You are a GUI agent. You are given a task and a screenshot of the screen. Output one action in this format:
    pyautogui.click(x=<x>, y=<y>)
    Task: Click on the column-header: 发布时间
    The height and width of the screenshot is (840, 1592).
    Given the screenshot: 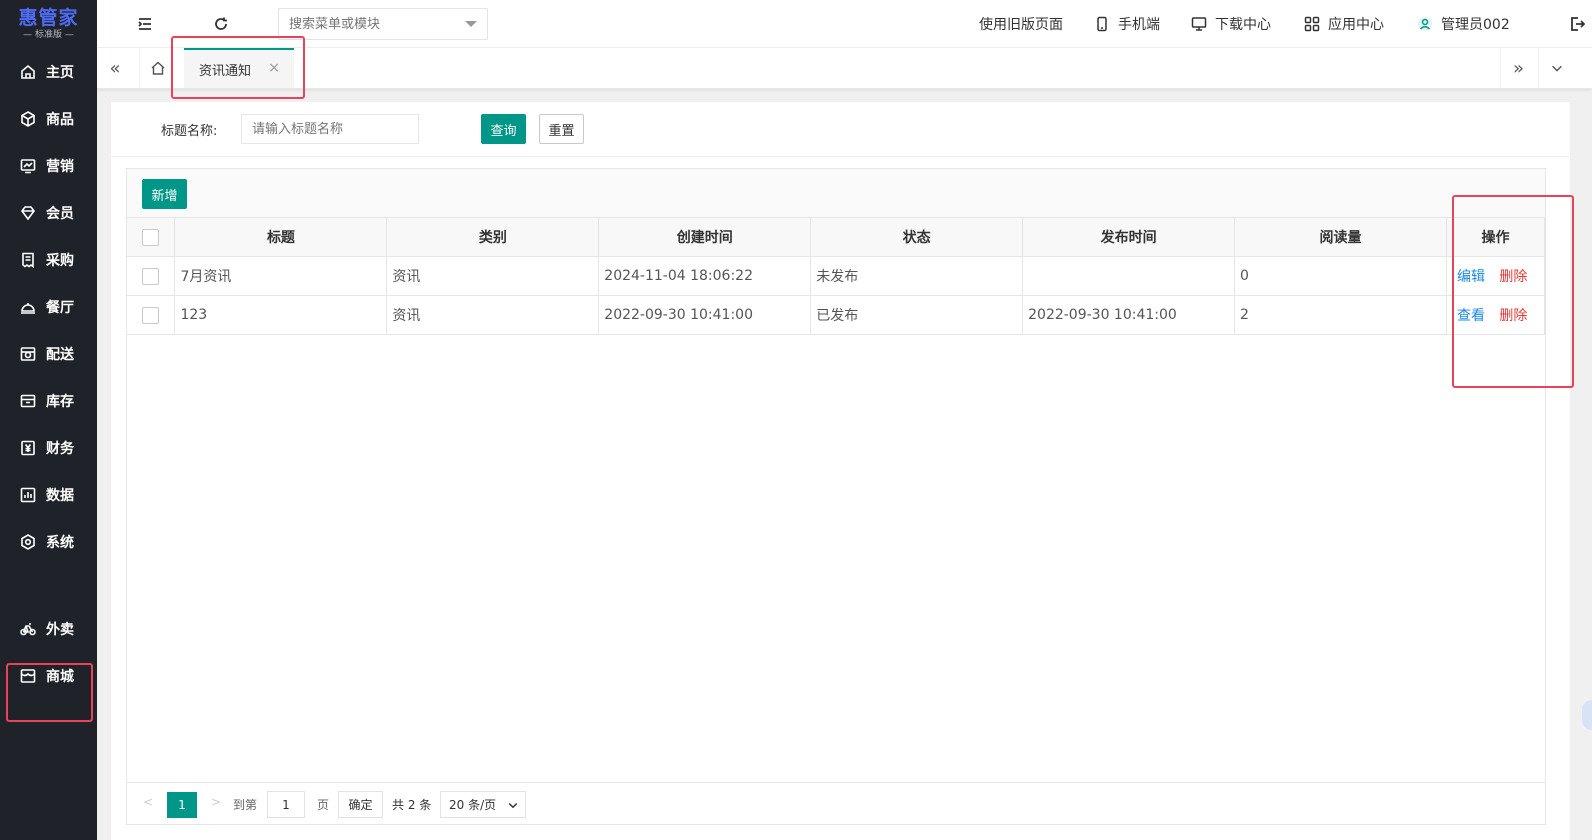 What is the action you would take?
    pyautogui.click(x=1129, y=237)
    